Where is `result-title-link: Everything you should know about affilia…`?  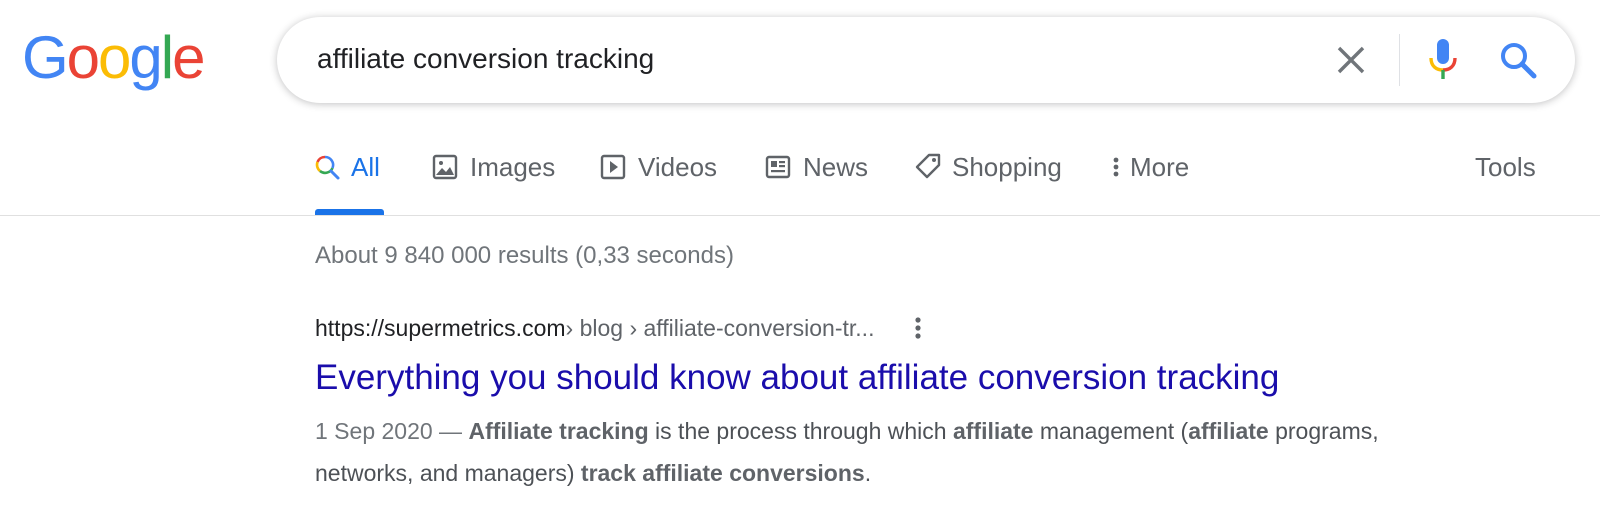
result-title-link: Everything you should know about affilia… is located at coordinates (890, 378).